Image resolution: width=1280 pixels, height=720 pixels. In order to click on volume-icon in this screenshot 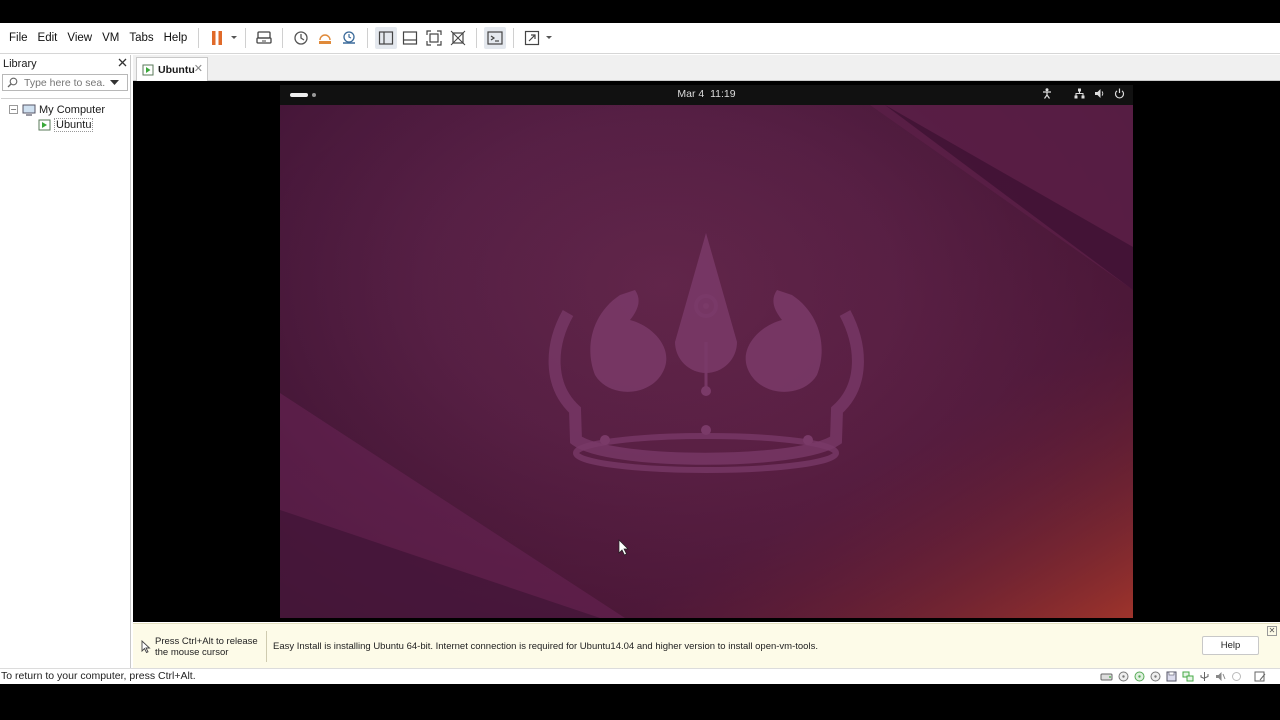, I will do `click(1099, 93)`.